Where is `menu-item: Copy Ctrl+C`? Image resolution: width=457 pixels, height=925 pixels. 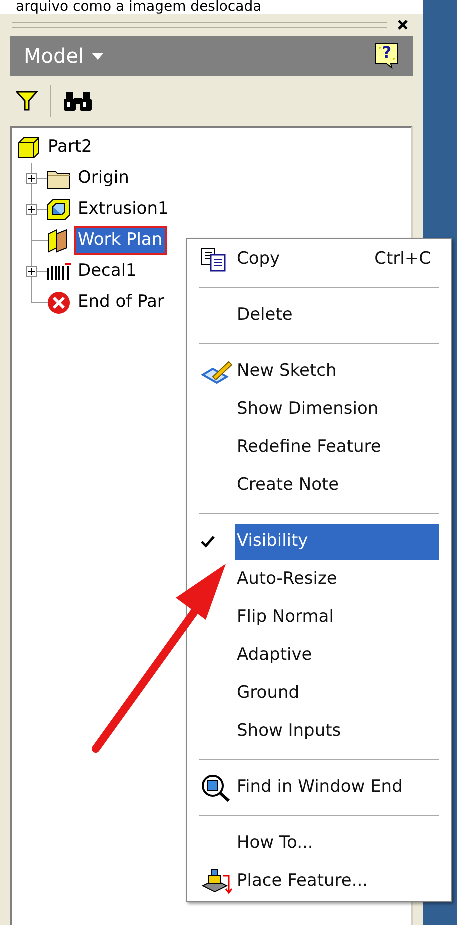
menu-item: Copy Ctrl+C is located at coordinates (337, 260).